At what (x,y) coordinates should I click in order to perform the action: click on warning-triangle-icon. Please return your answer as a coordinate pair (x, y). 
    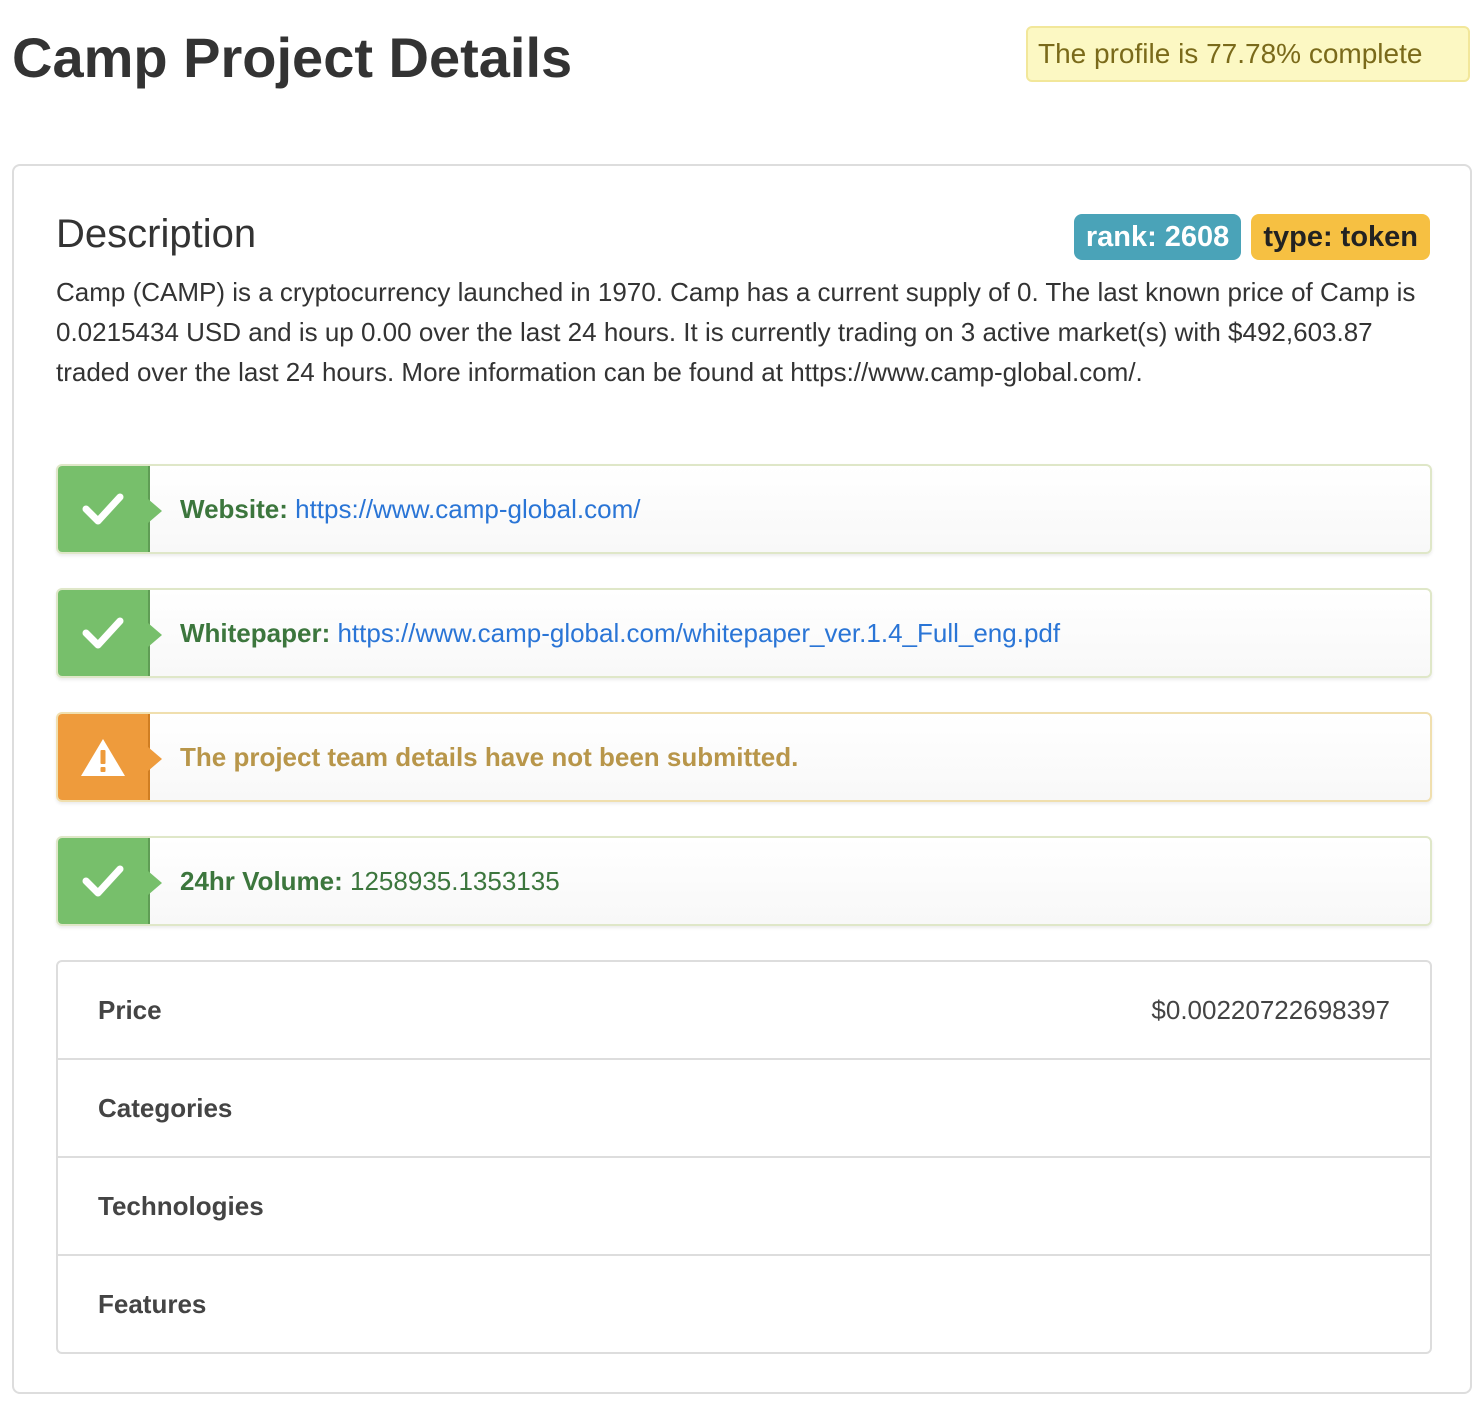
    Looking at the image, I should click on (110, 757).